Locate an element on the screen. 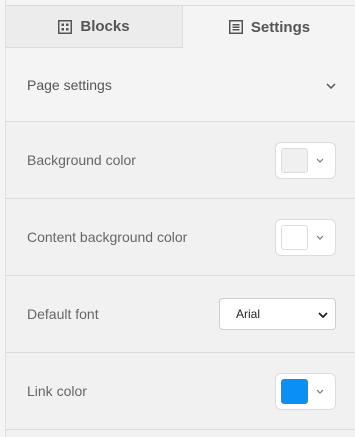 The height and width of the screenshot is (437, 355). background-color-swatch is located at coordinates (294, 160).